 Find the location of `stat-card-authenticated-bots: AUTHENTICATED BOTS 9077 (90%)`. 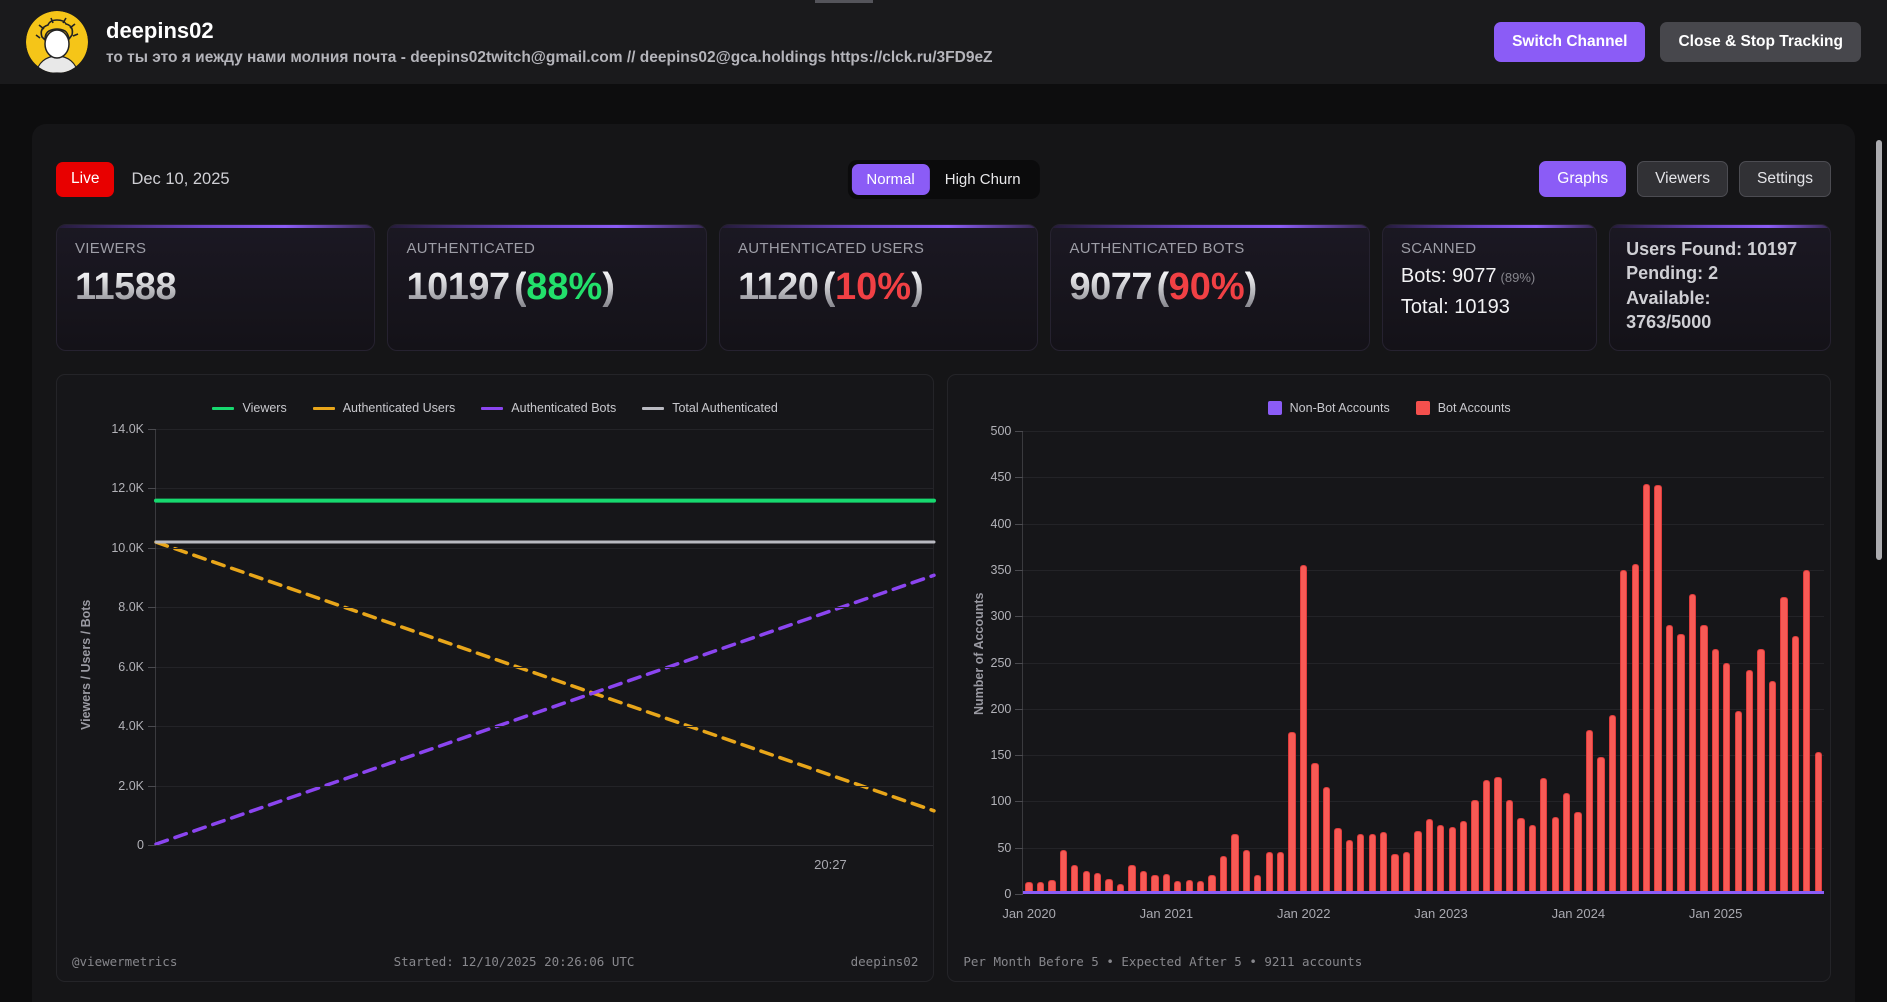

stat-card-authenticated-bots: AUTHENTICATED BOTS 9077 (90%) is located at coordinates (1210, 287).